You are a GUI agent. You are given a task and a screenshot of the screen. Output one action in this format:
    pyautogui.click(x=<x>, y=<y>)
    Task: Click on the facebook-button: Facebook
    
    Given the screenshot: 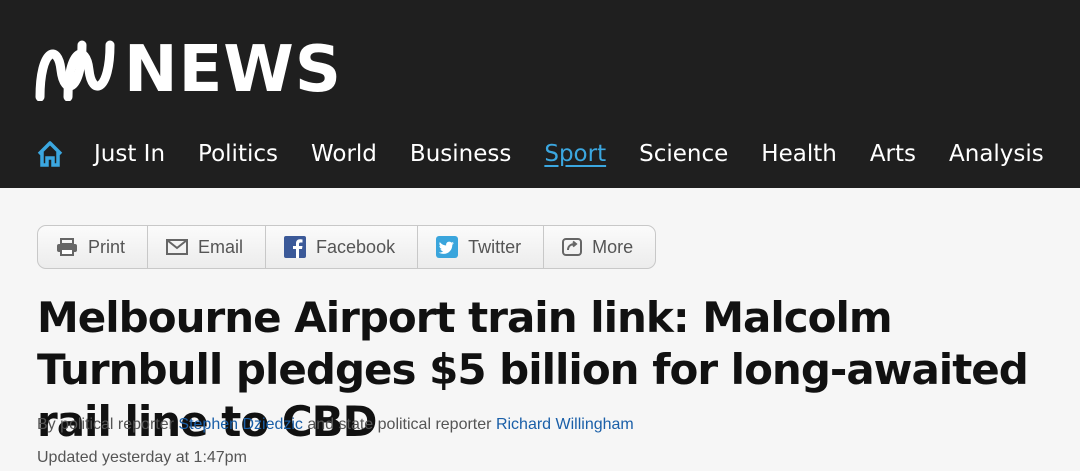 What is the action you would take?
    pyautogui.click(x=342, y=247)
    